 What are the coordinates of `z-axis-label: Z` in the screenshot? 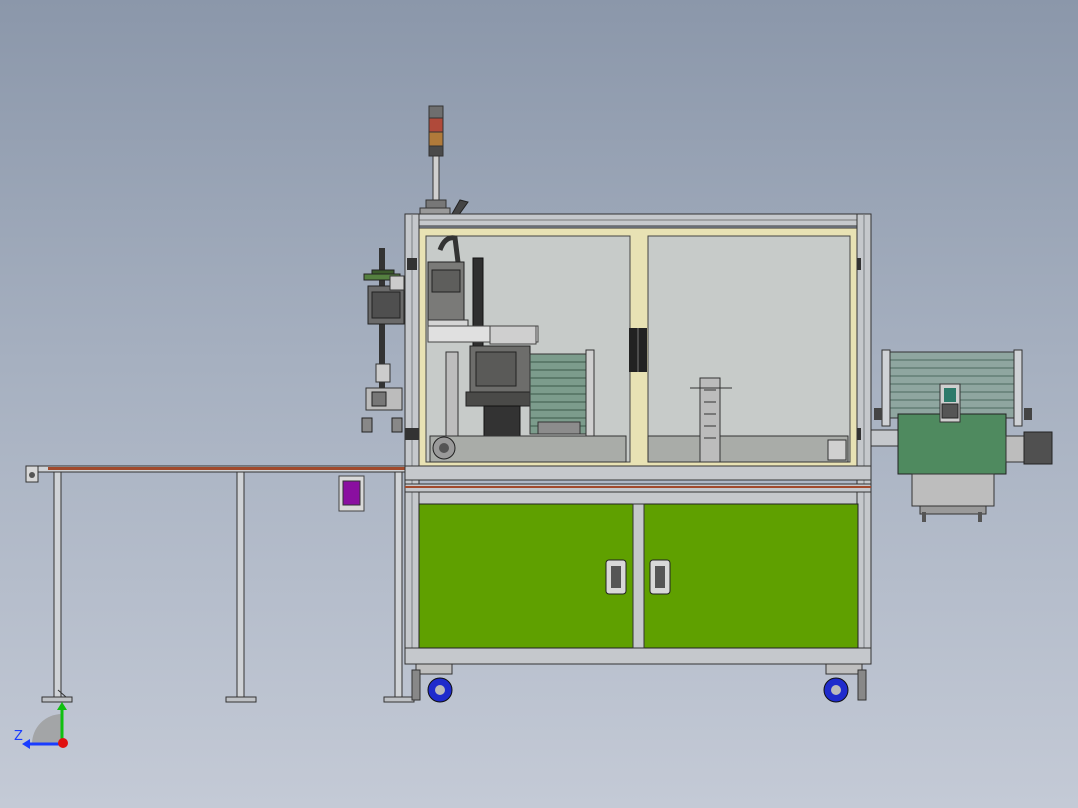 It's located at (18, 736).